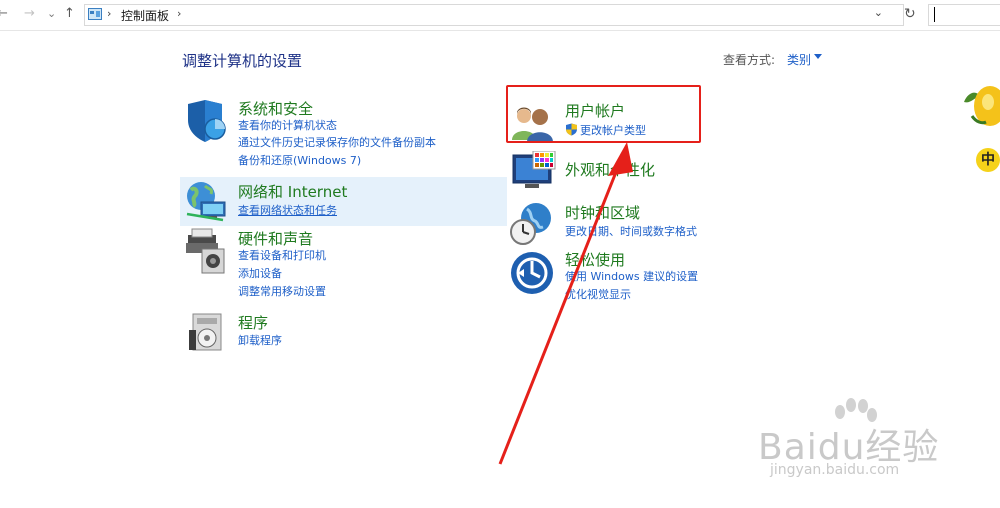  What do you see at coordinates (964, 15) in the screenshot?
I see `search-input` at bounding box center [964, 15].